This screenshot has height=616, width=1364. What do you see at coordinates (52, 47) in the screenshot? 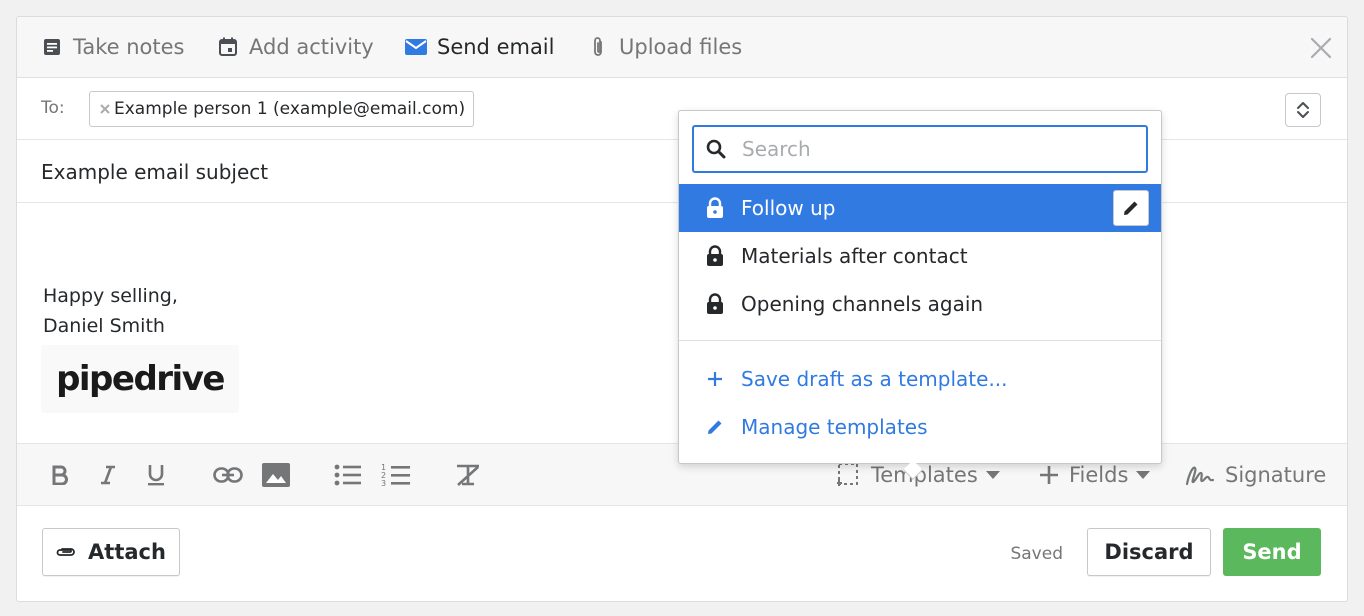
I see `notes-icon` at bounding box center [52, 47].